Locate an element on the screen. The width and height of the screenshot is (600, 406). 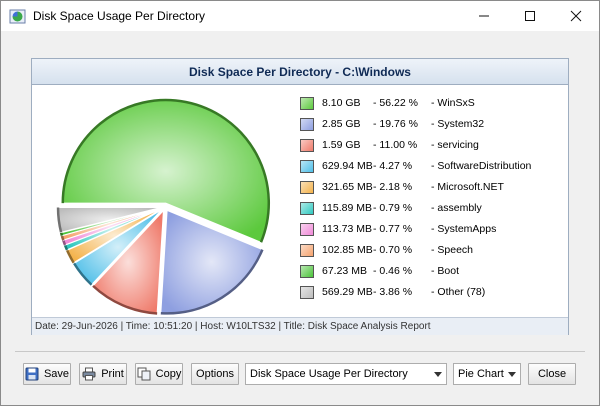
legend-size: 569.29 MB is located at coordinates (347, 292).